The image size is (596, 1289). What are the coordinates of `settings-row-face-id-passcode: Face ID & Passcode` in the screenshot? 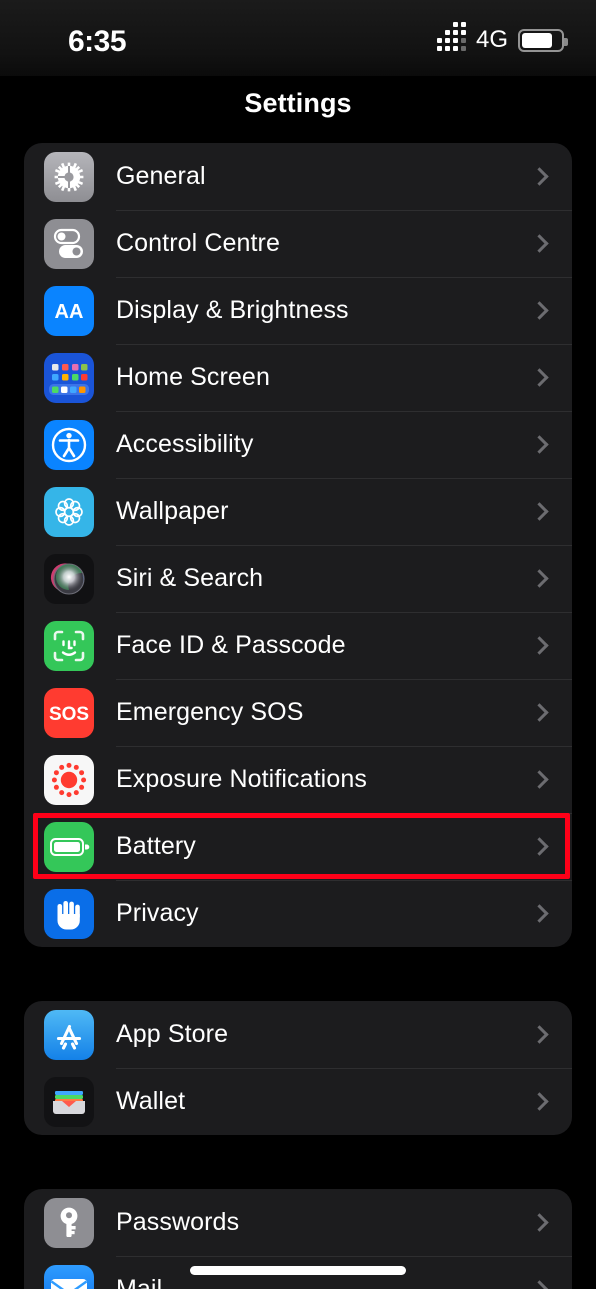 It's located at (298, 645).